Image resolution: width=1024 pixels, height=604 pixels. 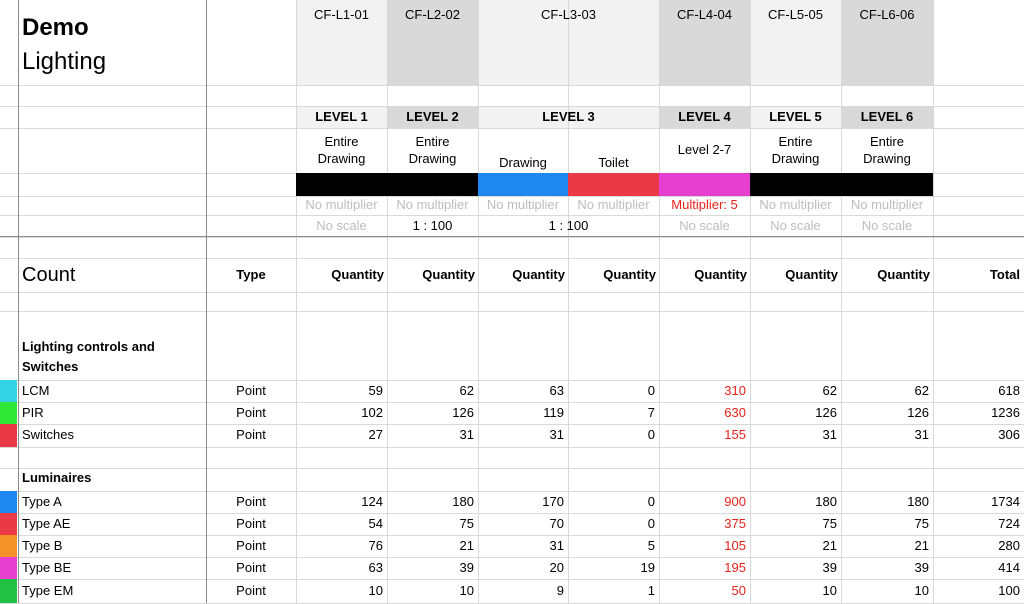 What do you see at coordinates (978, 413) in the screenshot?
I see `total-cell: 1236` at bounding box center [978, 413].